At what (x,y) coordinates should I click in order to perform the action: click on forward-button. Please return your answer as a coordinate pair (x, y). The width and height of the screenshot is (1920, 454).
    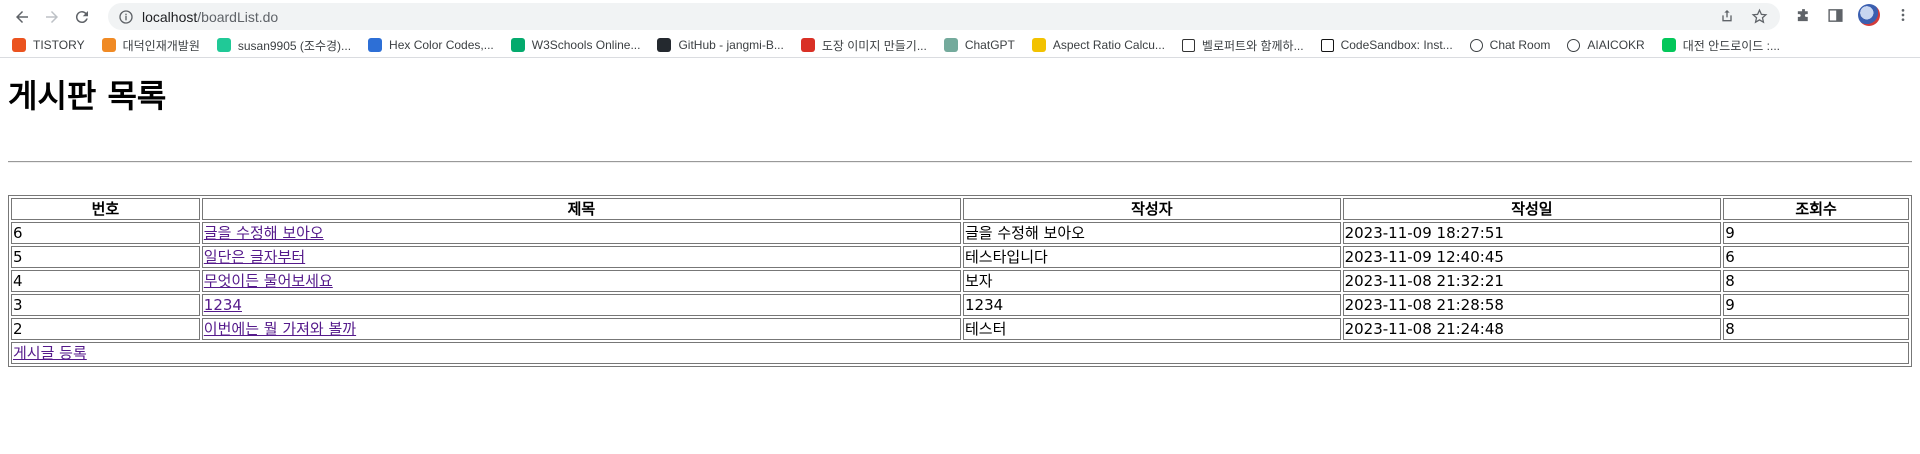
    Looking at the image, I should click on (52, 17).